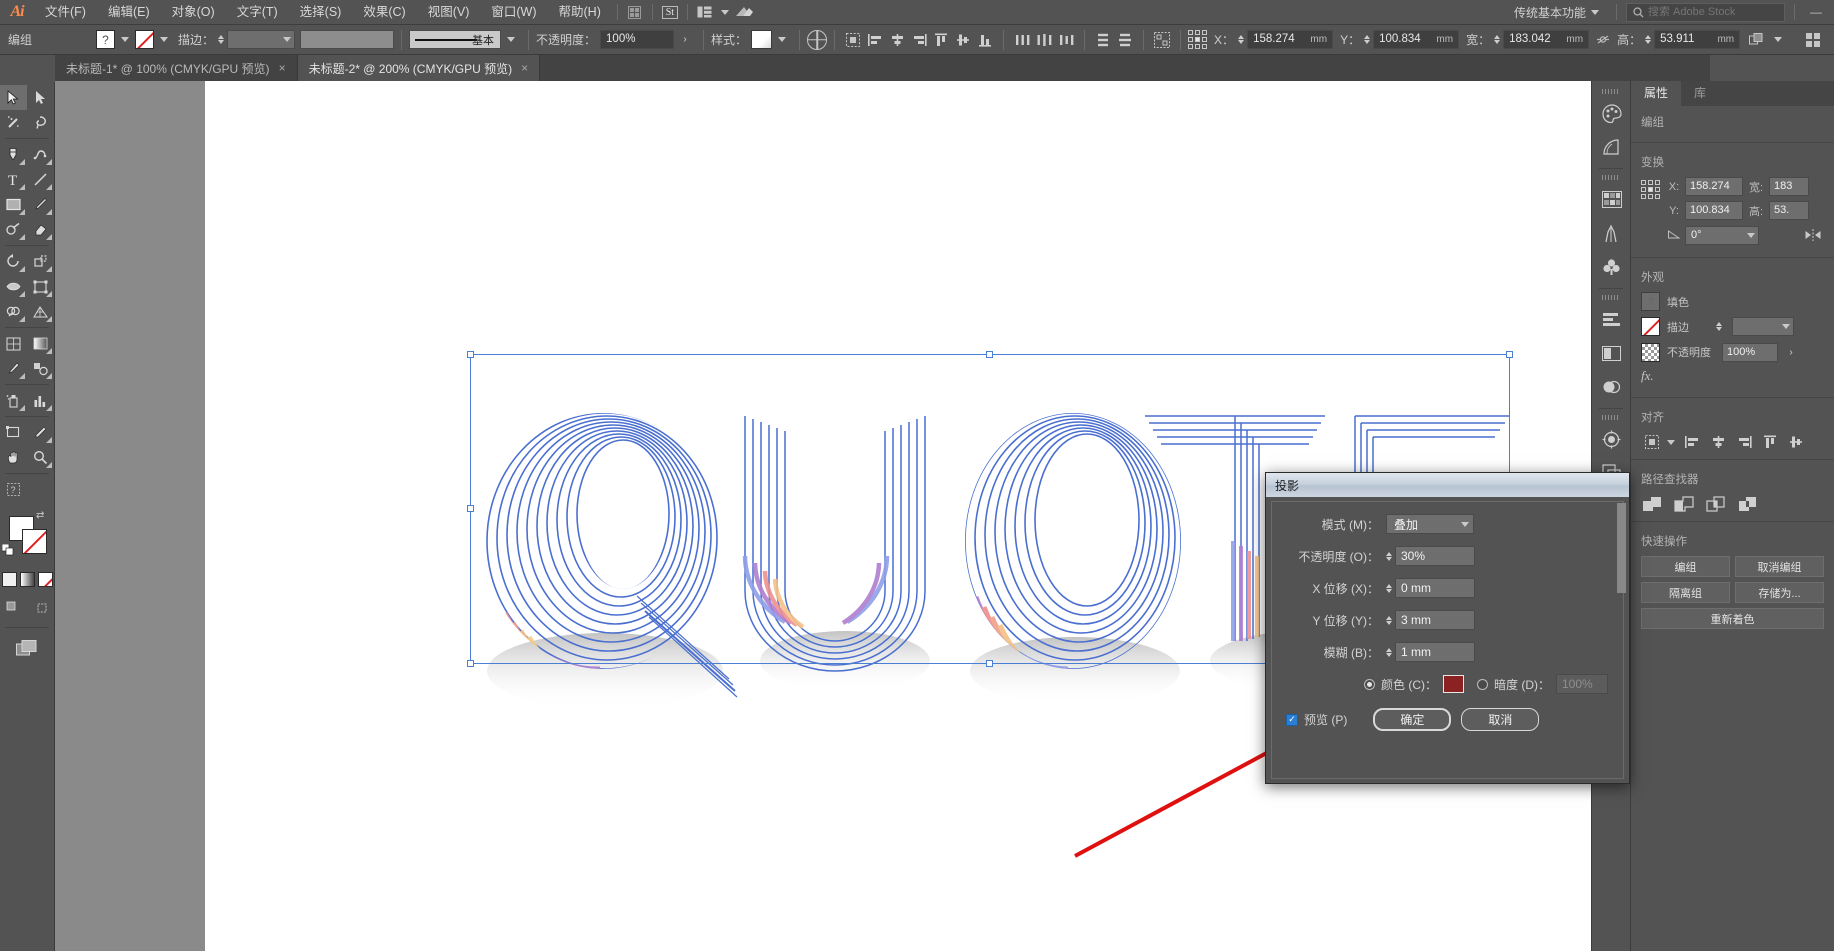 This screenshot has height=951, width=1834. What do you see at coordinates (40, 400) in the screenshot?
I see `column-graph-tool` at bounding box center [40, 400].